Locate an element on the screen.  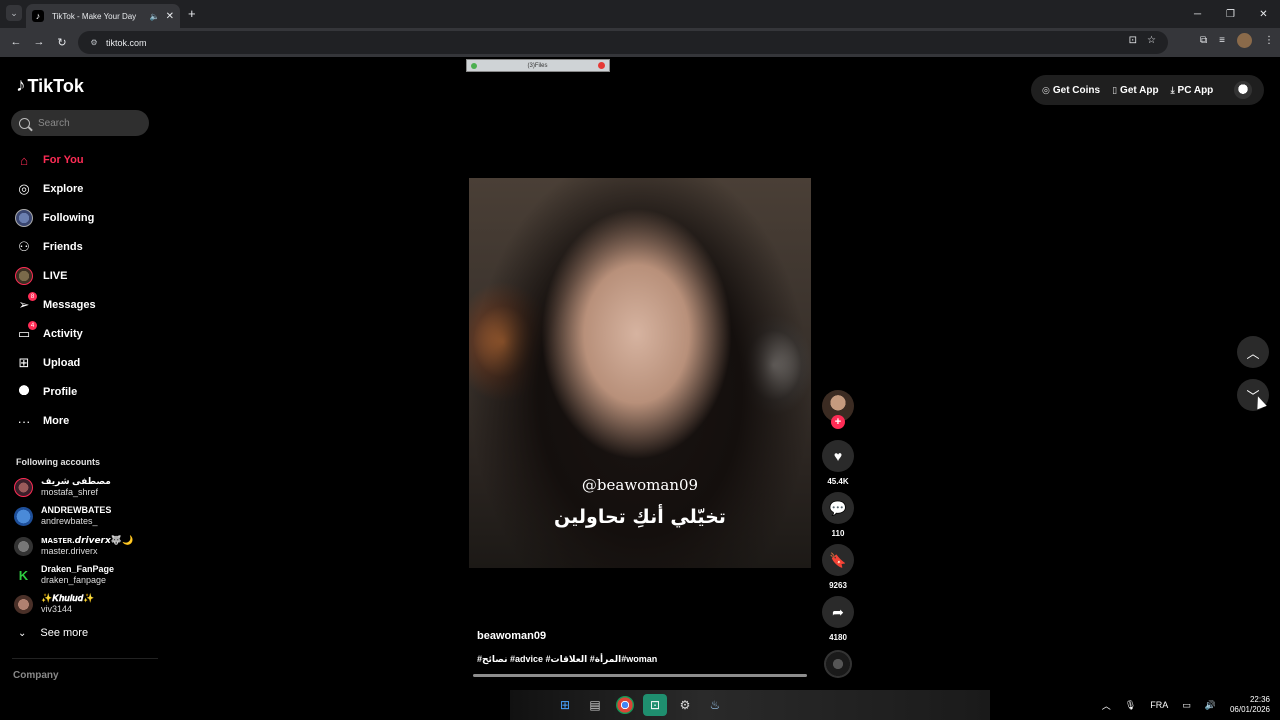
browser-tab: ♪ TikTok - Make Your Day 🔈 ✕ is located at coordinates (103, 16).